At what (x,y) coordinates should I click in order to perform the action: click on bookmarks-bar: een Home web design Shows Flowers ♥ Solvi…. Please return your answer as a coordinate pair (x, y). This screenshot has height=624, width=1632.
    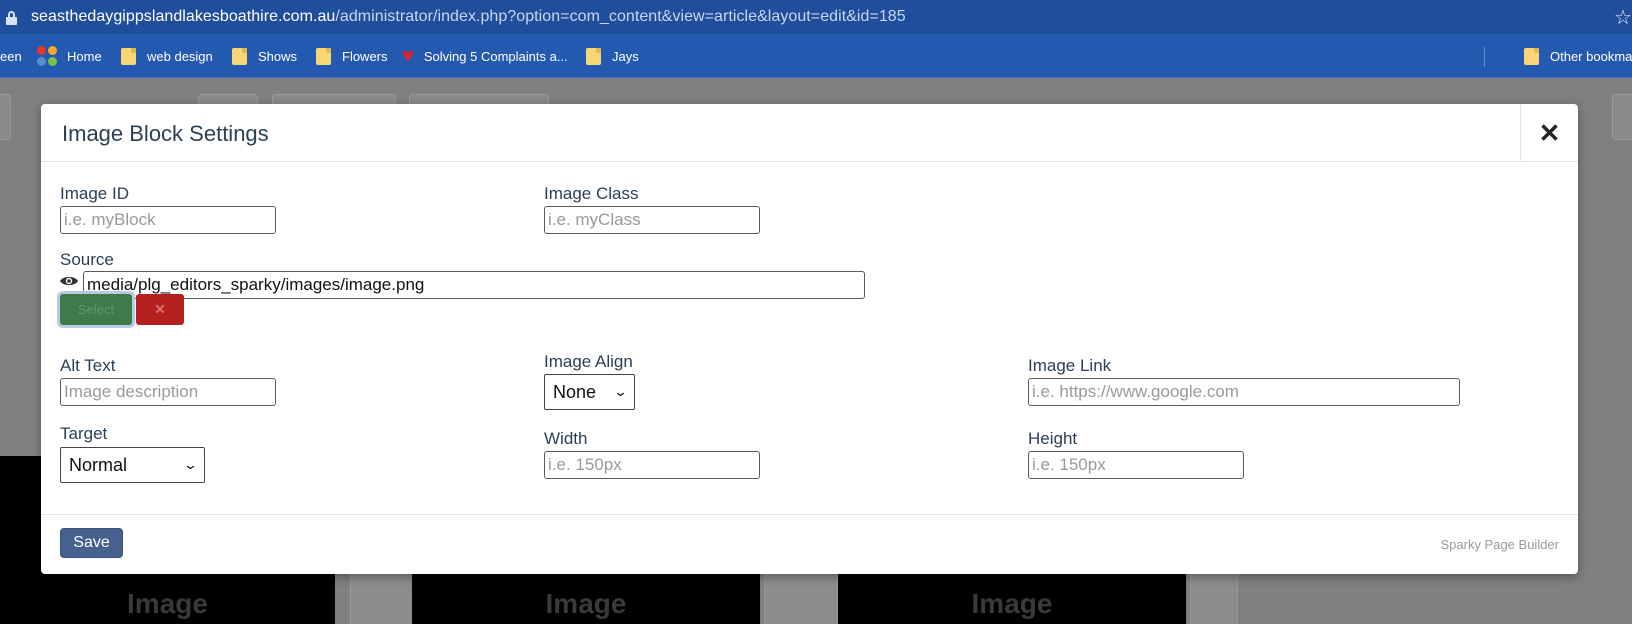
    Looking at the image, I should click on (816, 56).